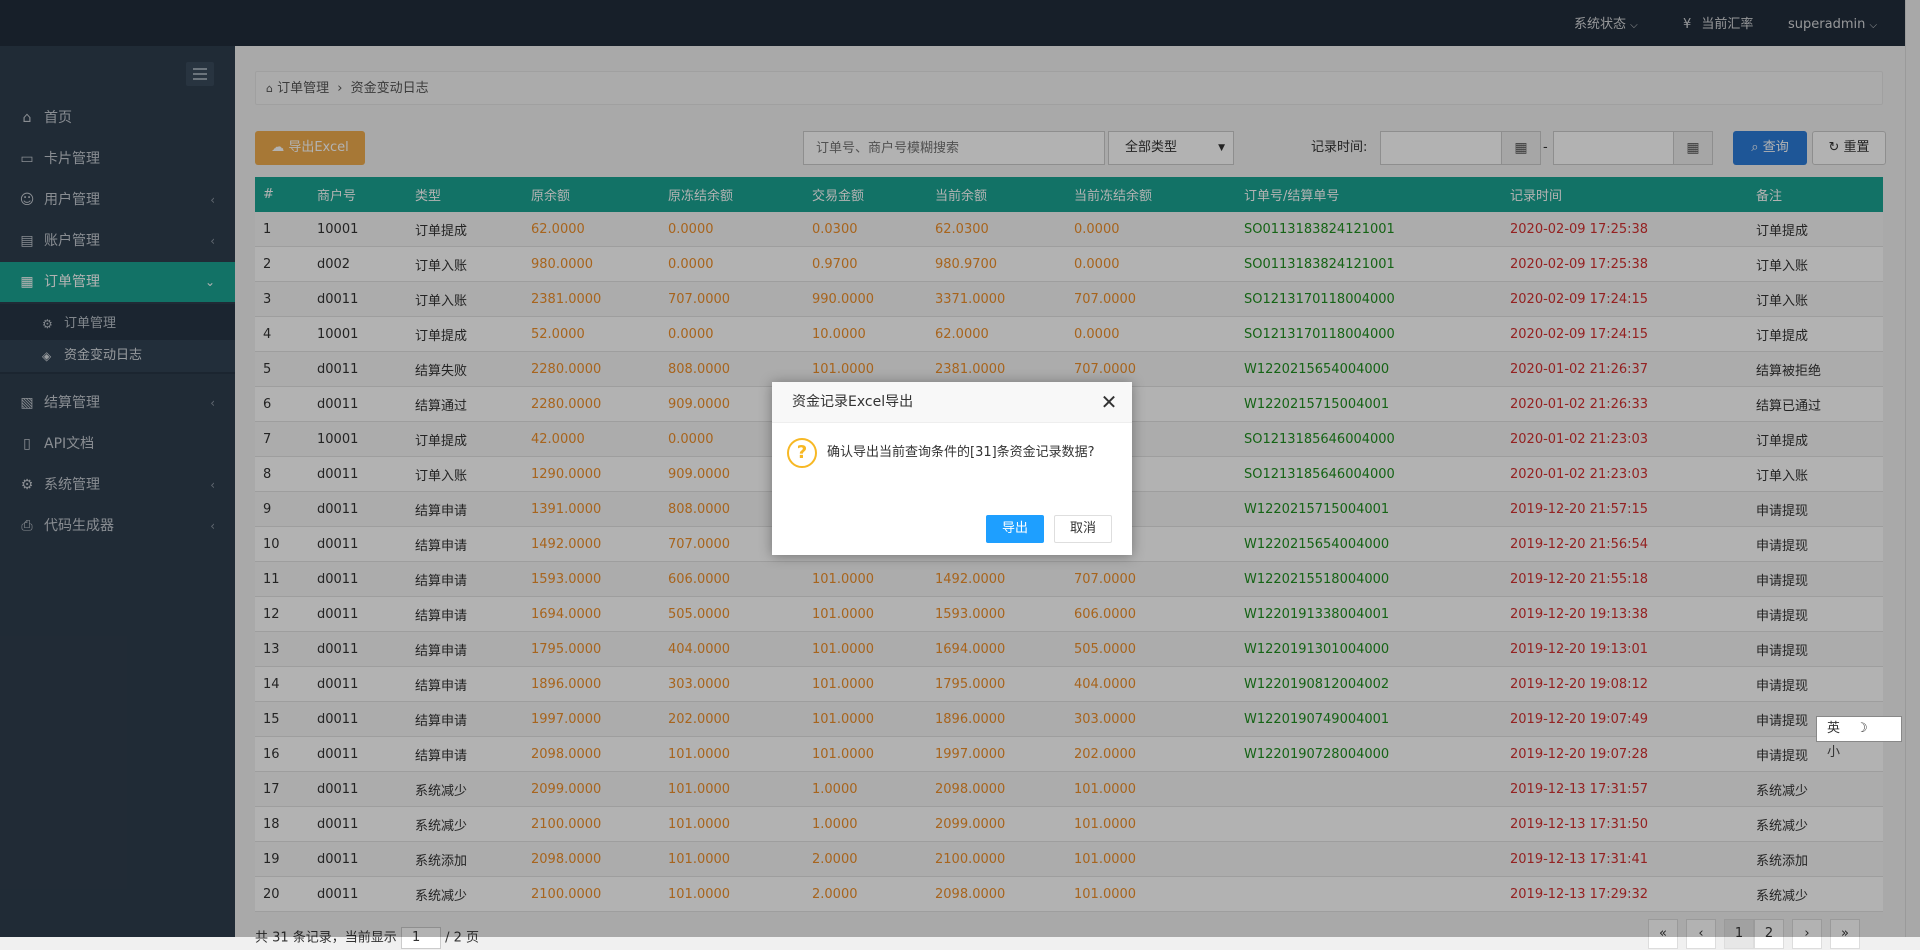 The height and width of the screenshot is (950, 1920). What do you see at coordinates (961, 452) in the screenshot?
I see `dialog-message: 确认导出当前查询条件的[31]条资金记录数据?` at bounding box center [961, 452].